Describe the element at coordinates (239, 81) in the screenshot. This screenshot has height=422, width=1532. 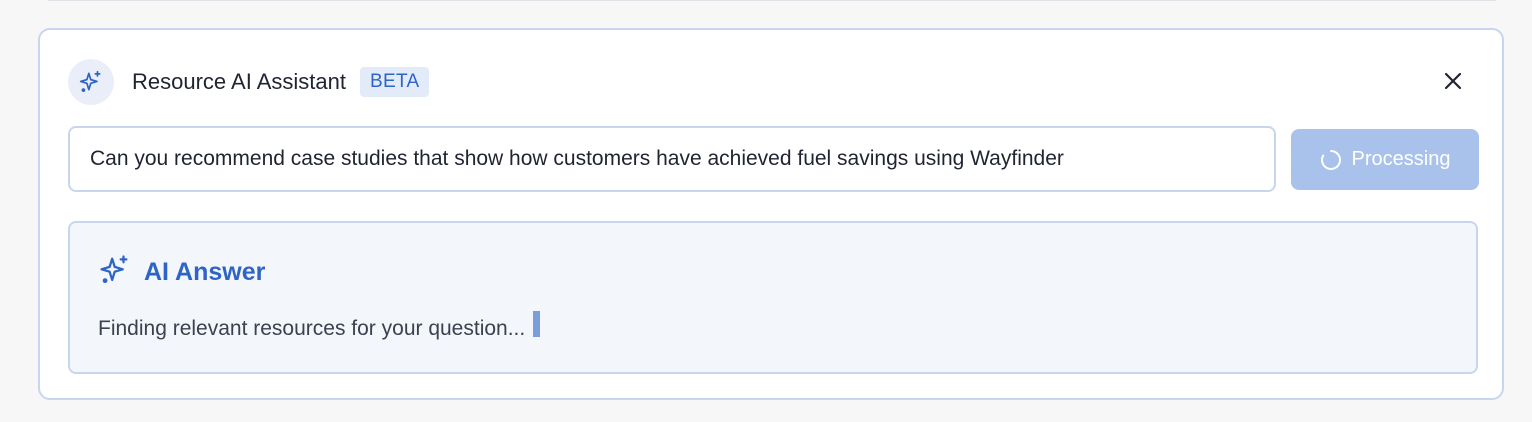
I see `assistant-title: Resource AI Assistant` at that location.